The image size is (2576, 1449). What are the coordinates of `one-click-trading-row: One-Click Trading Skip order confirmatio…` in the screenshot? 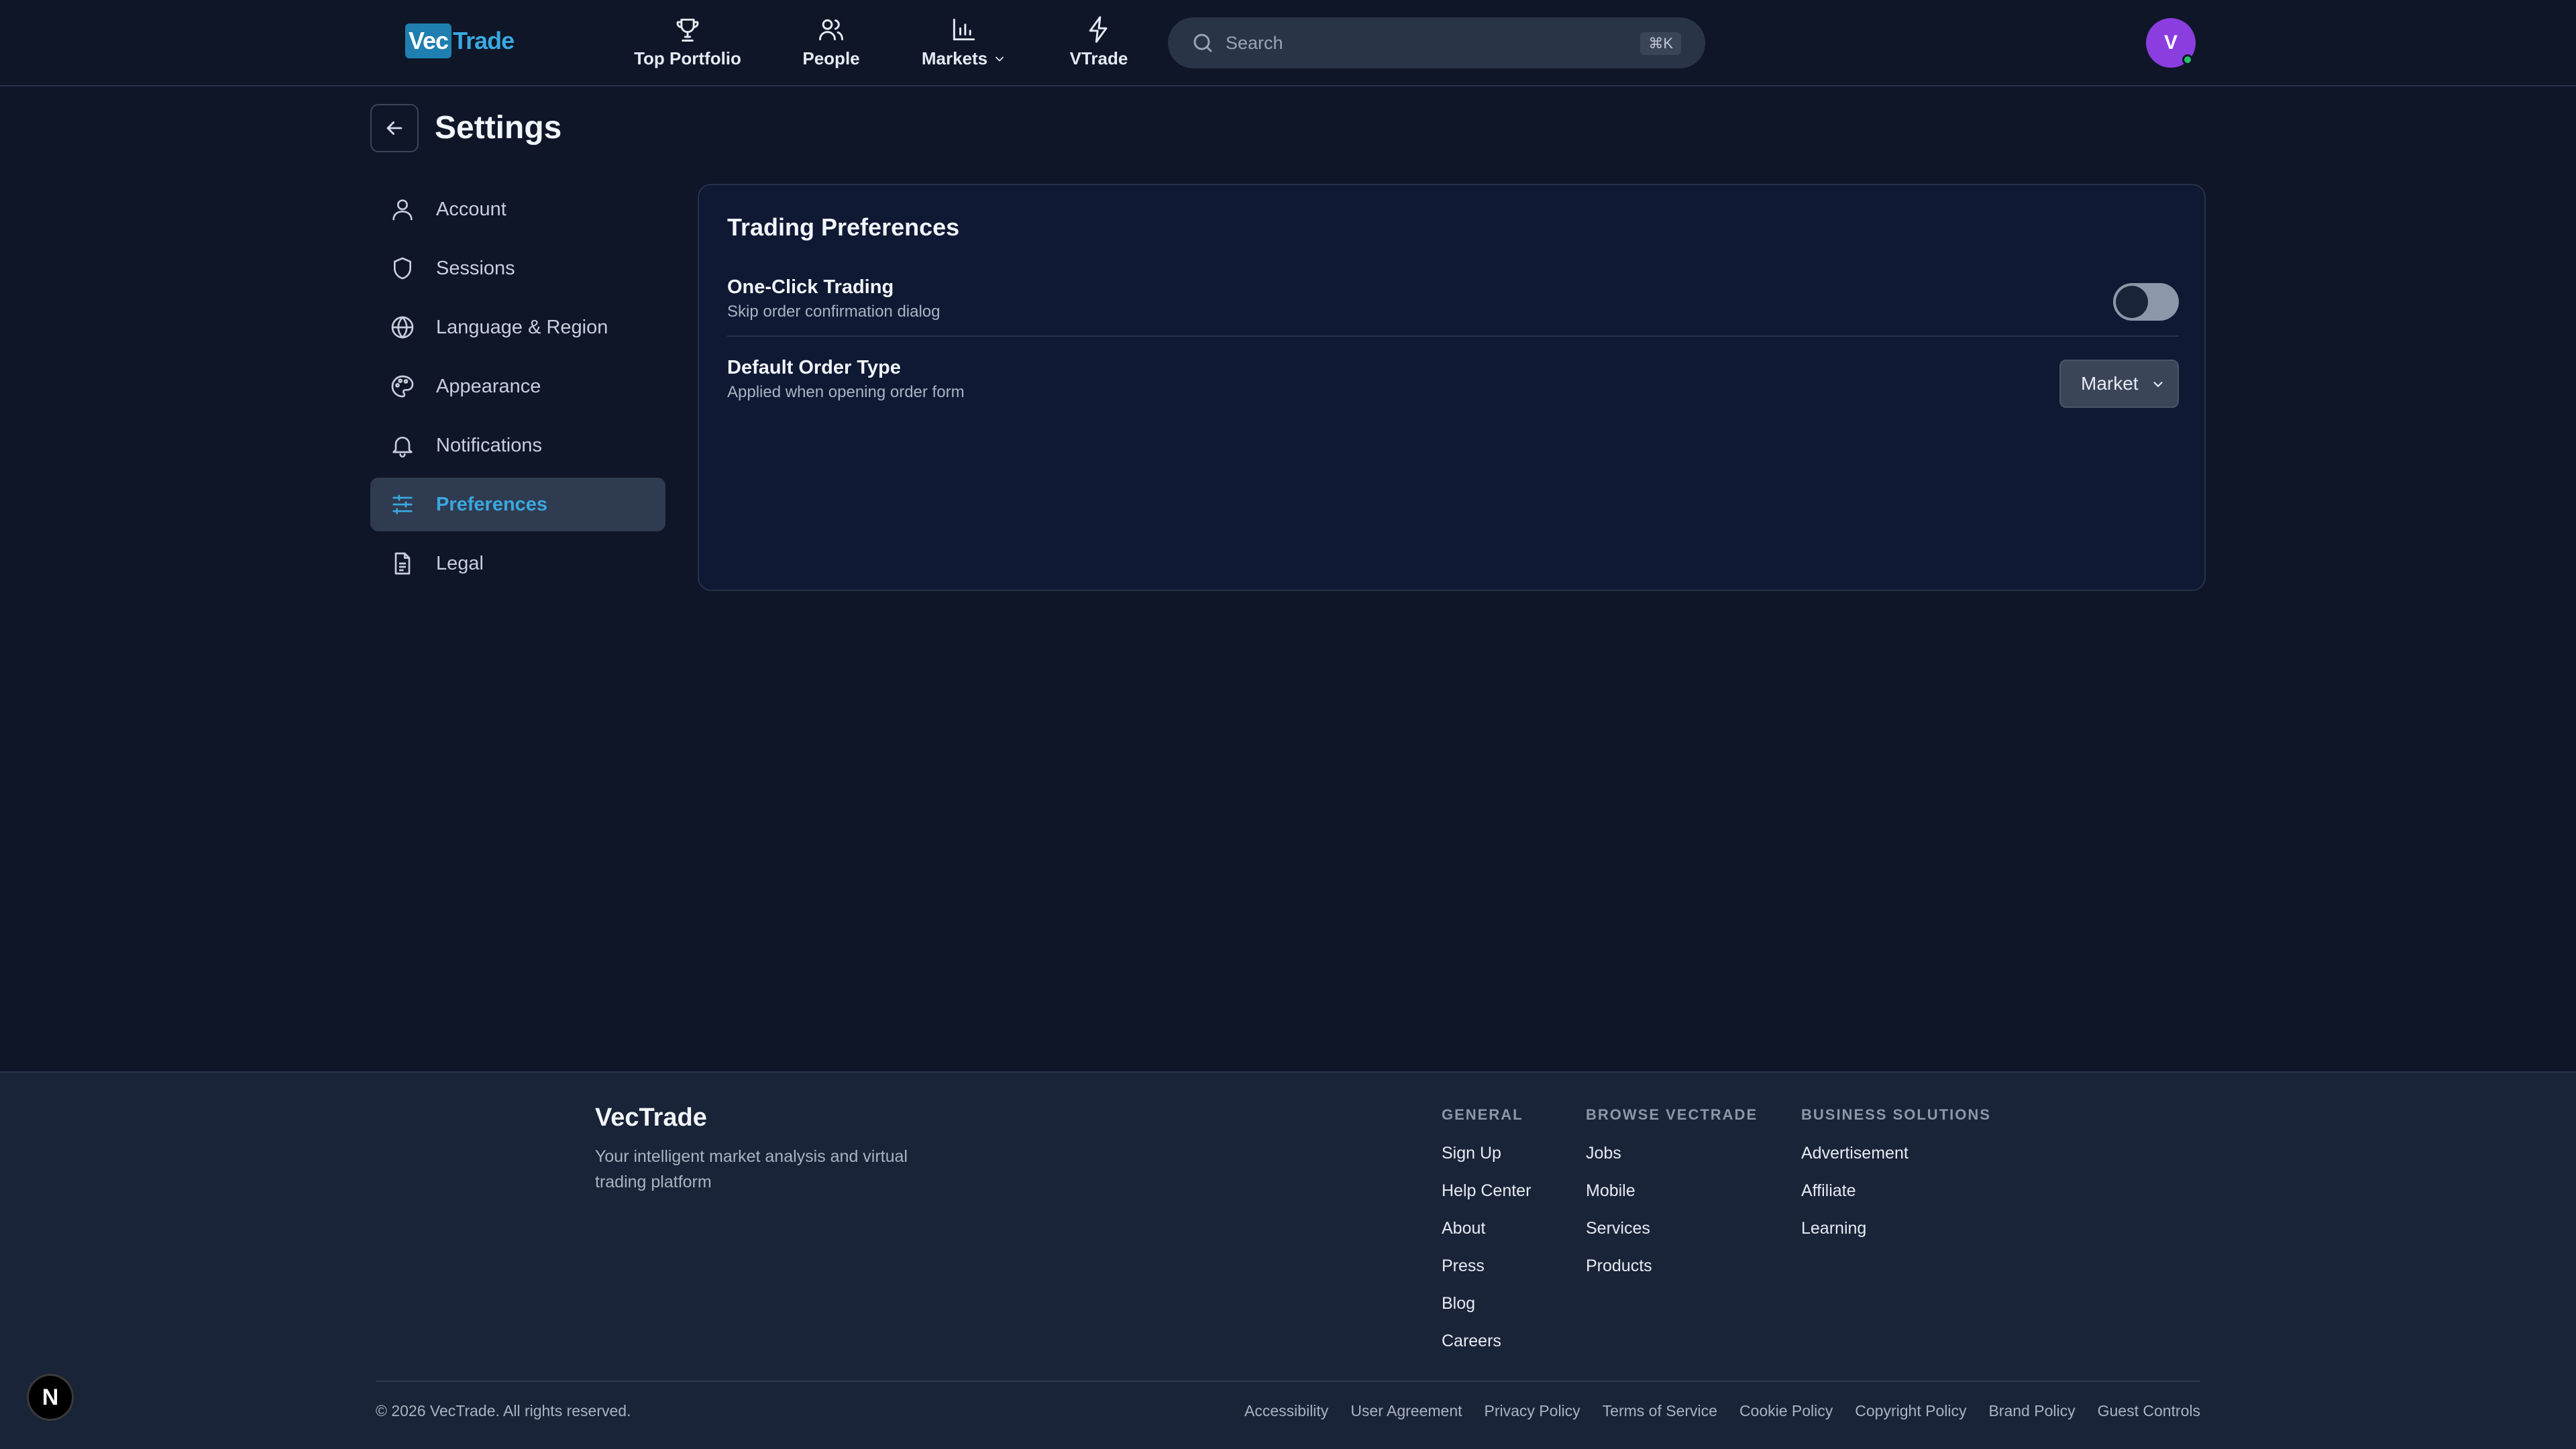 It's located at (1453, 306).